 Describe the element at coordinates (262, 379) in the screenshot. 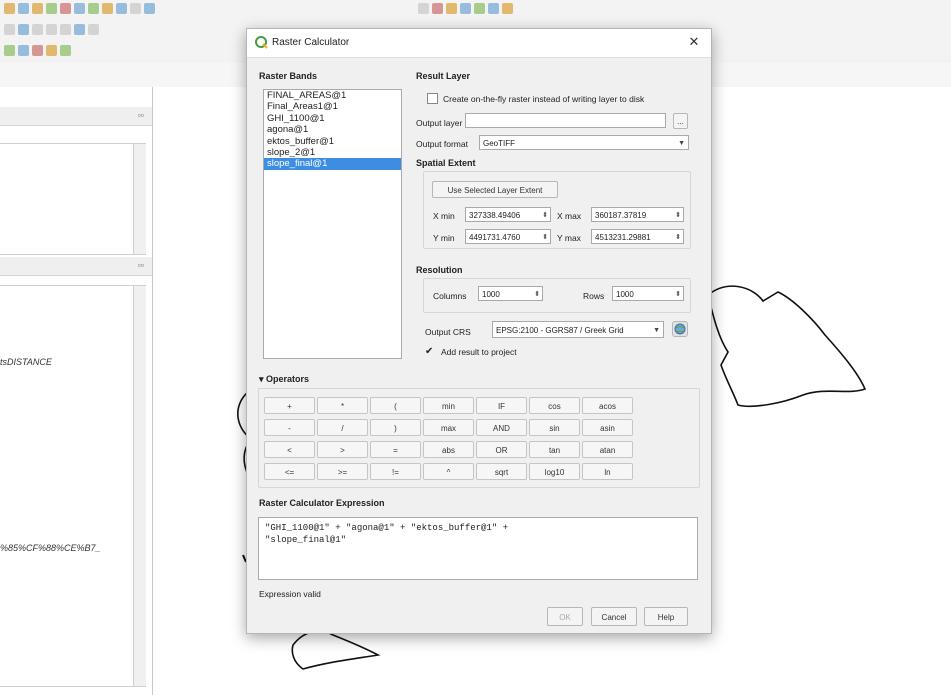

I see `collapse-triangle-icon: ▾` at that location.